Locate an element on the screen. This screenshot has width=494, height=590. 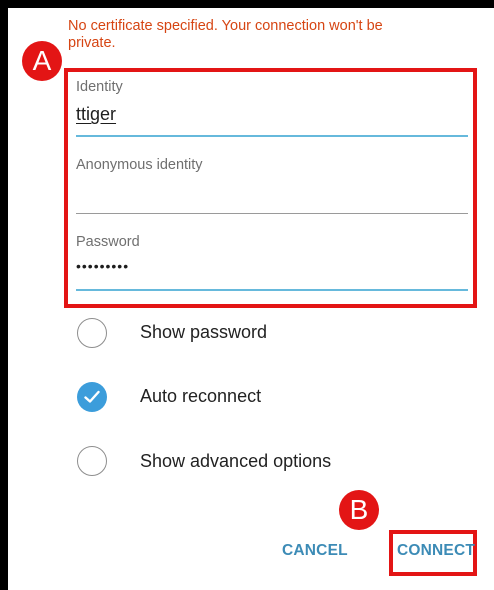
connect-button: CONNECT is located at coordinates (436, 551).